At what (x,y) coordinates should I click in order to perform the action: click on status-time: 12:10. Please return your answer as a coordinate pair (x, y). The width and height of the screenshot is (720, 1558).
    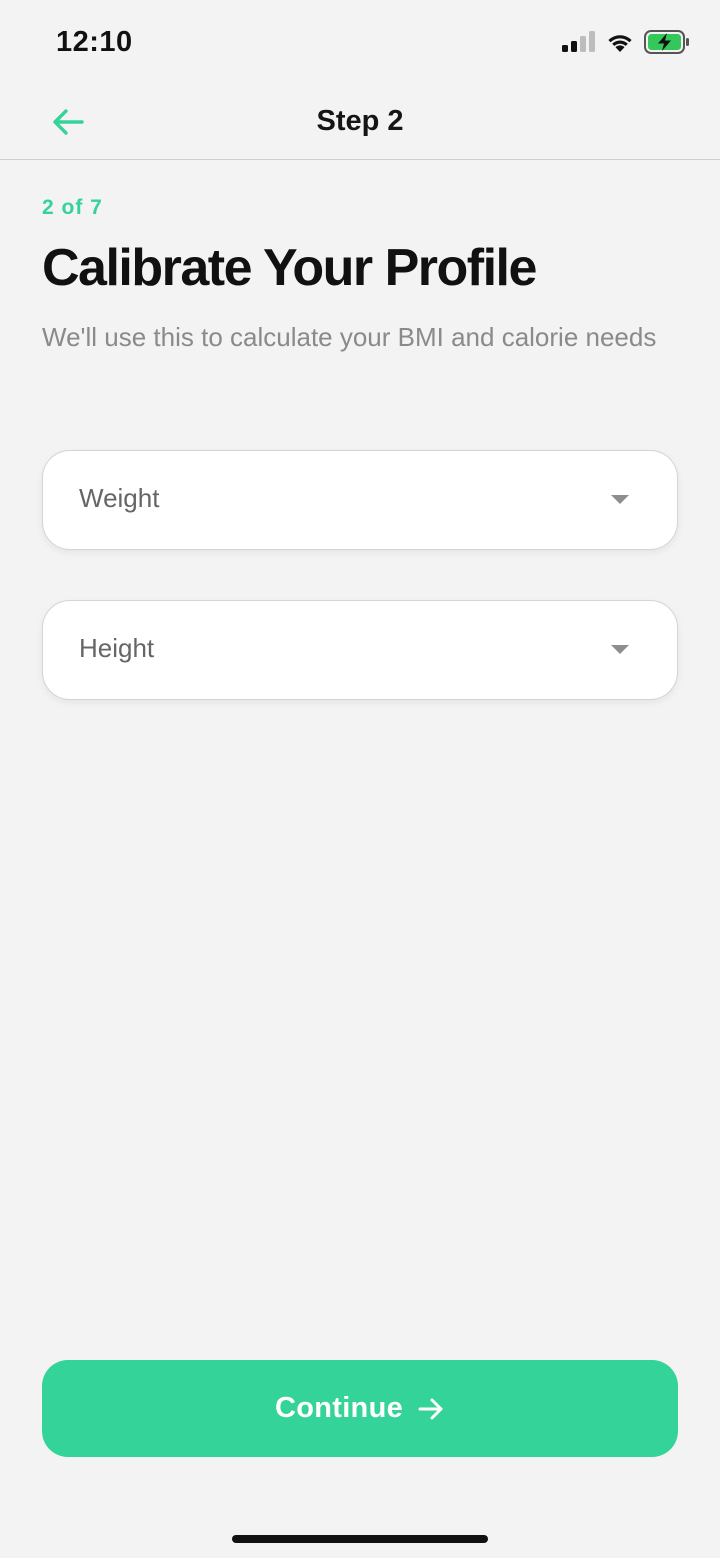
    Looking at the image, I should click on (94, 42).